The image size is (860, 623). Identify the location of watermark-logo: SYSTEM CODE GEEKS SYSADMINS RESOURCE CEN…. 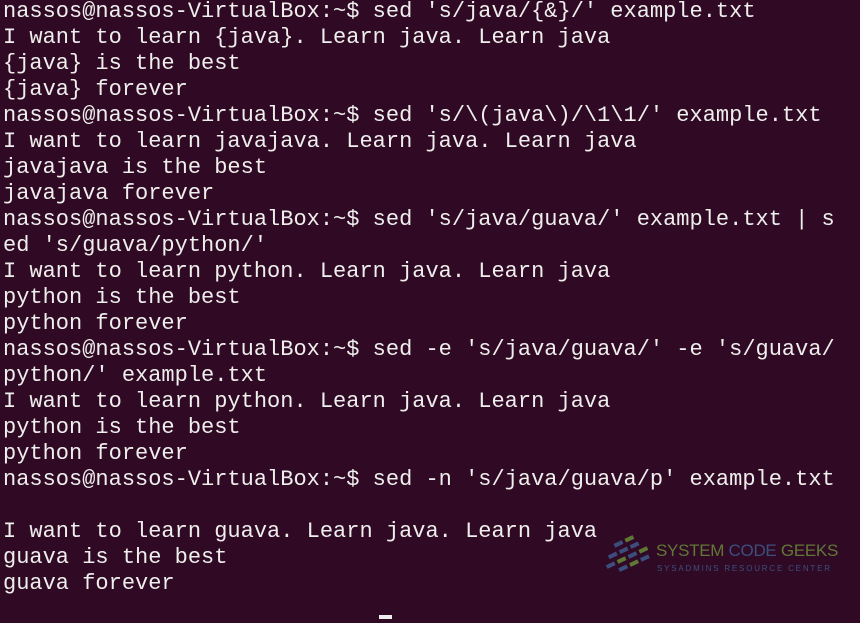
(725, 558).